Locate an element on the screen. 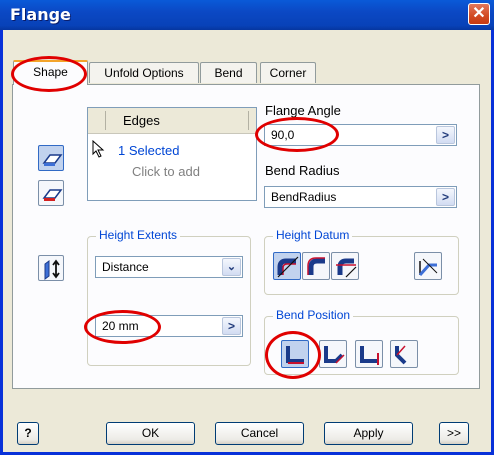 Image resolution: width=494 pixels, height=455 pixels. bend-inside-icon is located at coordinates (295, 355).